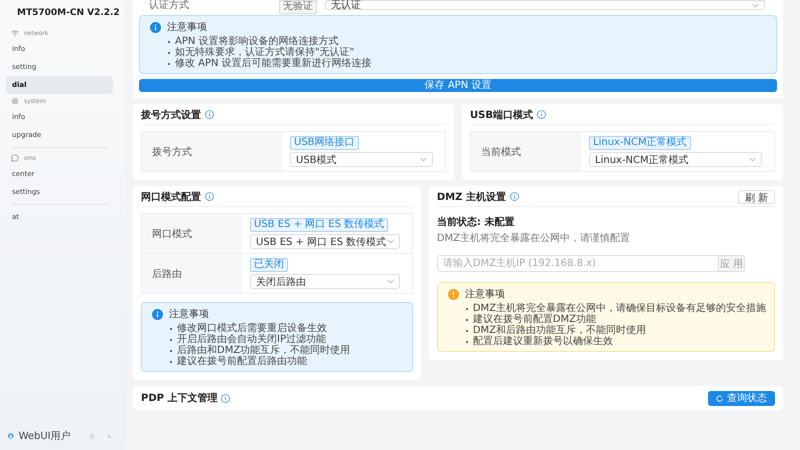  Describe the element at coordinates (325, 281) in the screenshot. I see `select-field: 关闭后路由` at that location.